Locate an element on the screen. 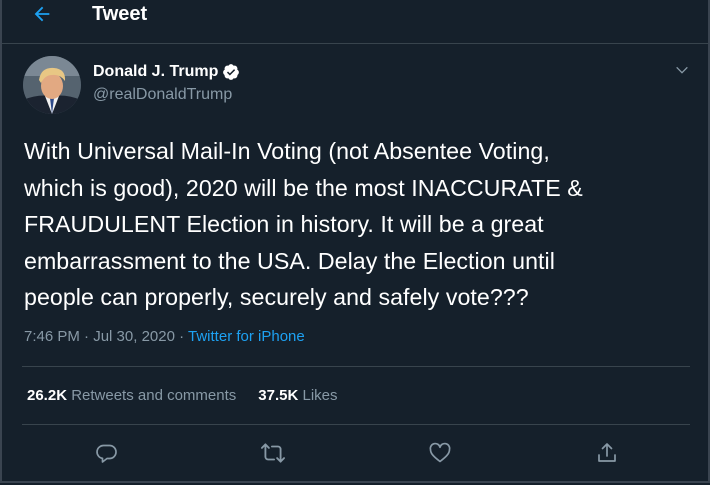 The width and height of the screenshot is (710, 485). like-icon is located at coordinates (440, 452).